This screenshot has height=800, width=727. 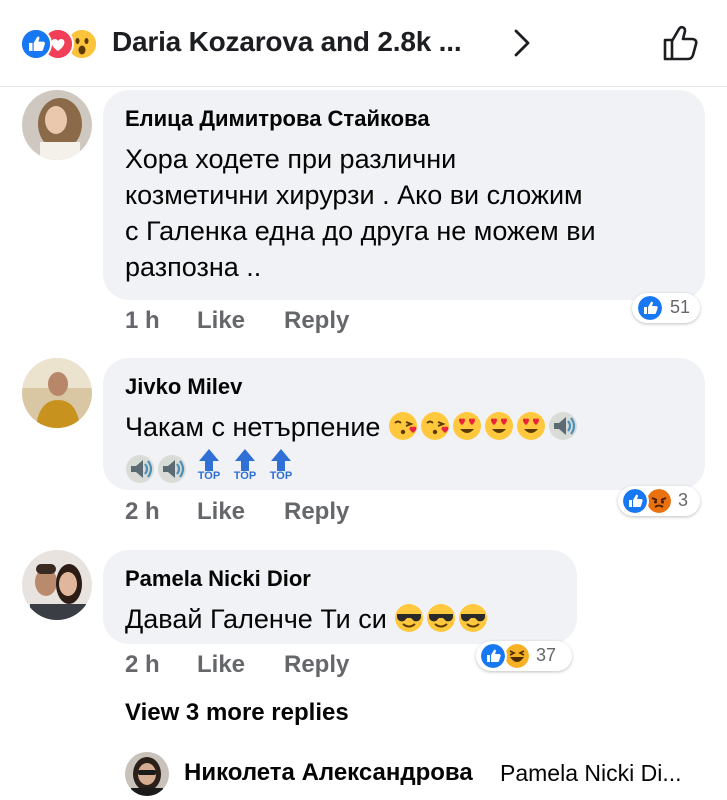 What do you see at coordinates (183, 387) in the screenshot?
I see `comment-author: Jivko Milev` at bounding box center [183, 387].